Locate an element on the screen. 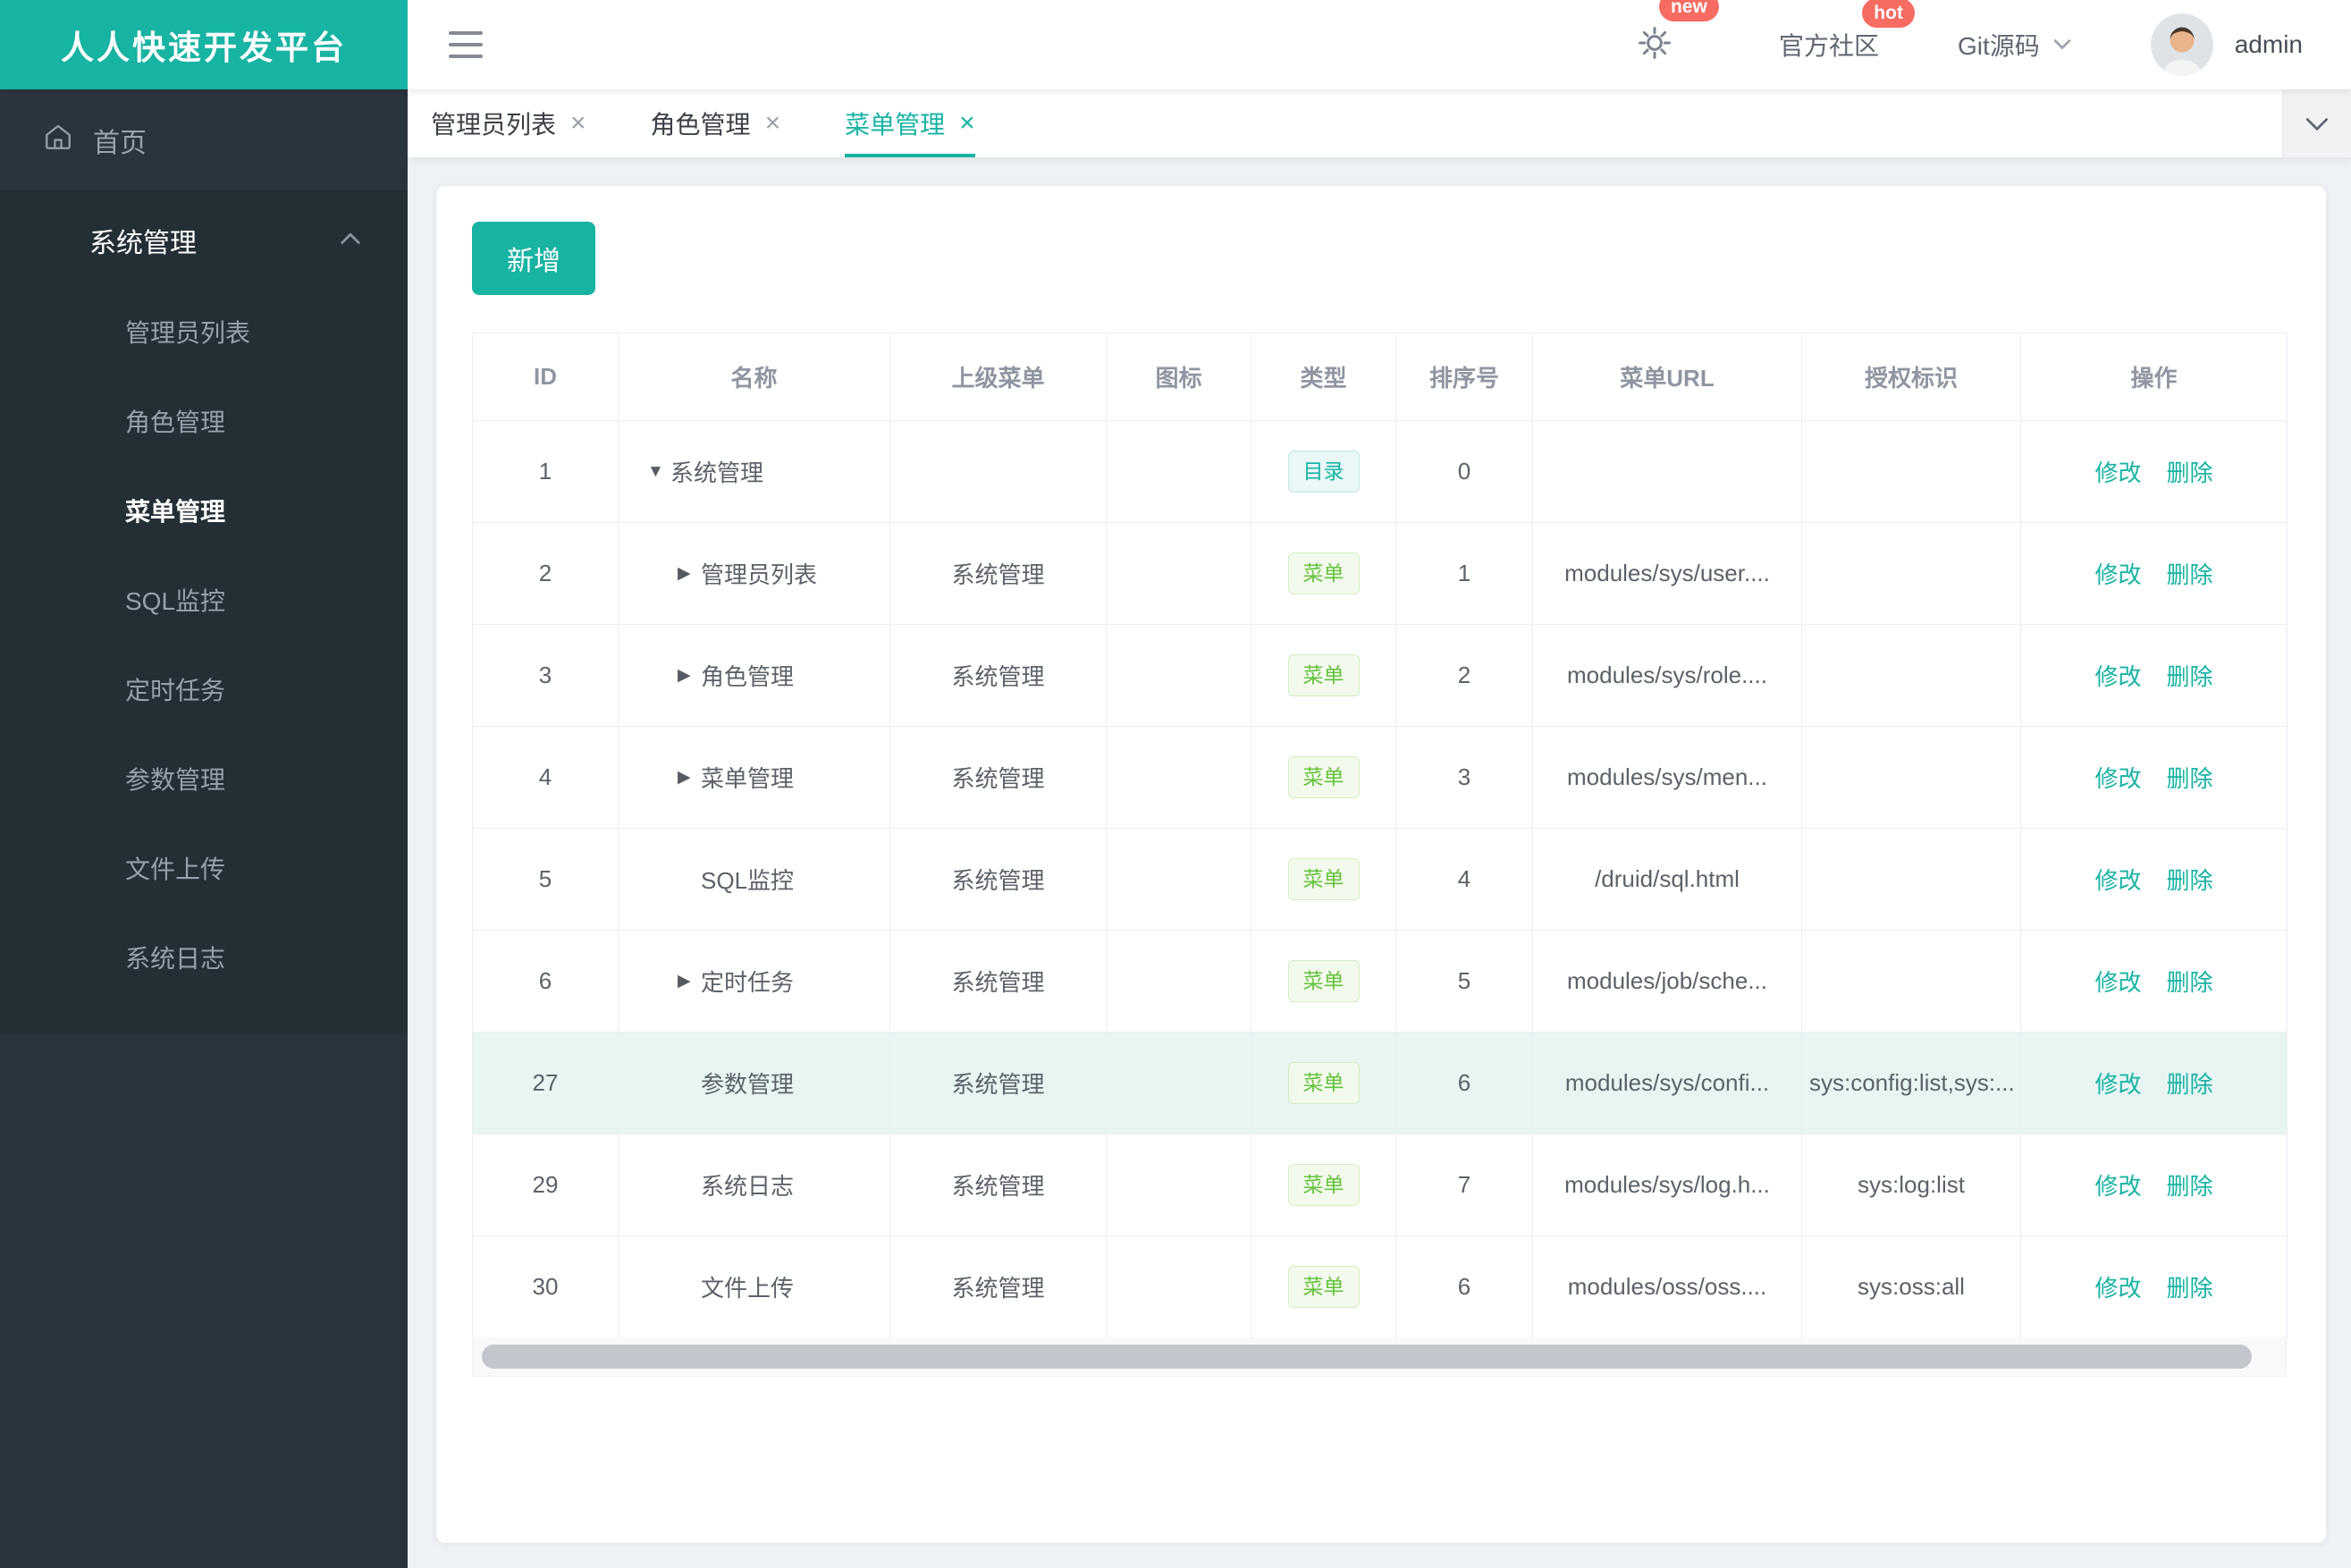 Image resolution: width=2351 pixels, height=1568 pixels. sidebar-item: 管理员列表 is located at coordinates (204, 333).